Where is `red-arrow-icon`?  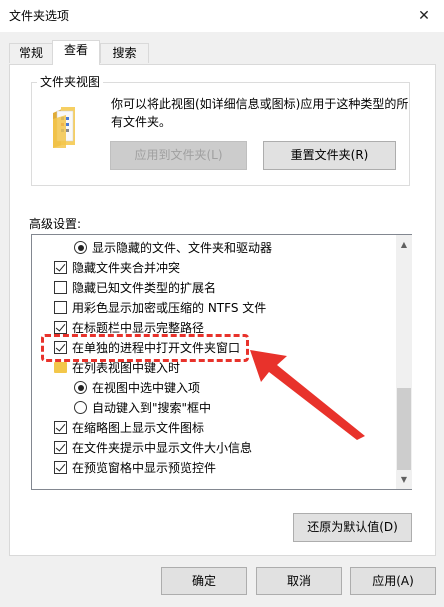
red-arrow-icon is located at coordinates (307, 395).